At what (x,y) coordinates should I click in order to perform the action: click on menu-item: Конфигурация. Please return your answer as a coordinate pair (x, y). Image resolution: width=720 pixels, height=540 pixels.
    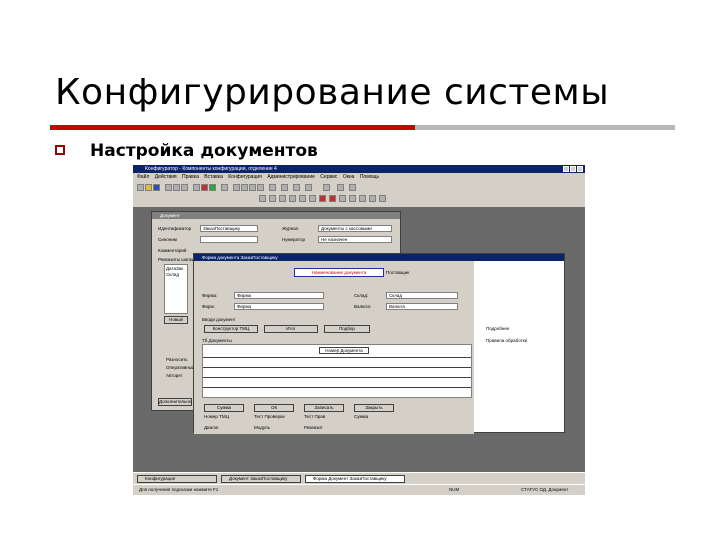
    Looking at the image, I should click on (245, 177).